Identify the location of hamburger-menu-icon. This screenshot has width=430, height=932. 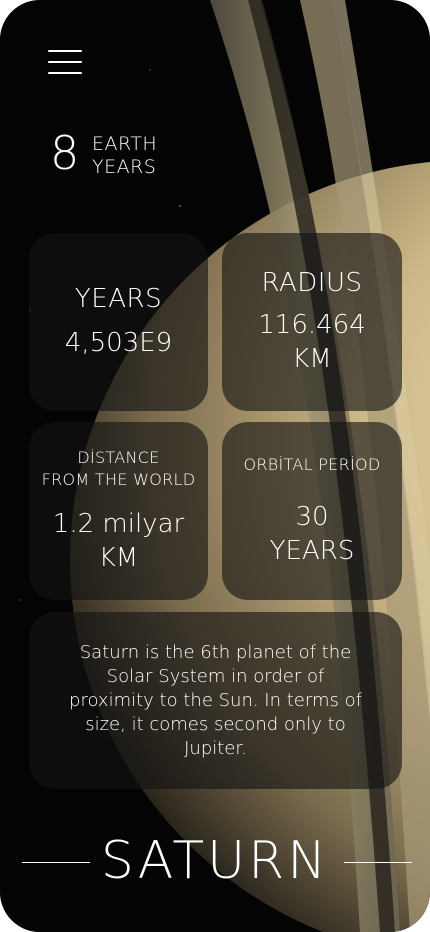
(65, 51).